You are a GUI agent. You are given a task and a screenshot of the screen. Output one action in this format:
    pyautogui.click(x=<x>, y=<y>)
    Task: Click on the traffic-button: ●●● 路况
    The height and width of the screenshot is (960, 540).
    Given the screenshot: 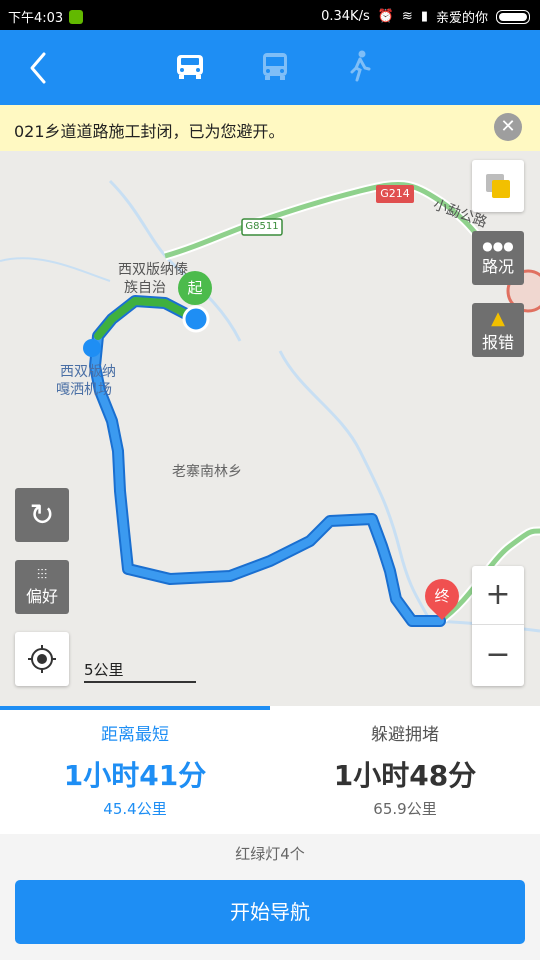 What is the action you would take?
    pyautogui.click(x=498, y=258)
    